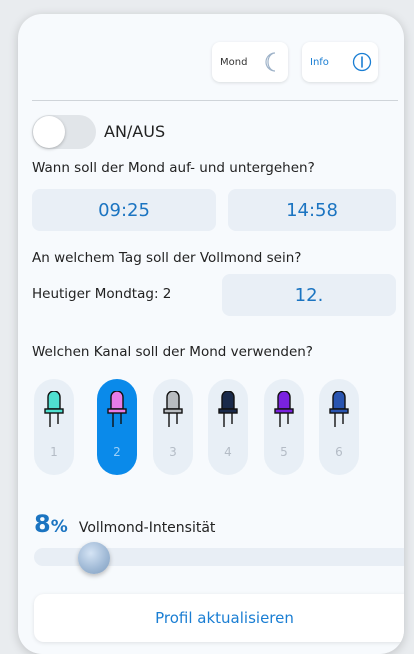  I want to click on channel-button-5: 5, so click(284, 427).